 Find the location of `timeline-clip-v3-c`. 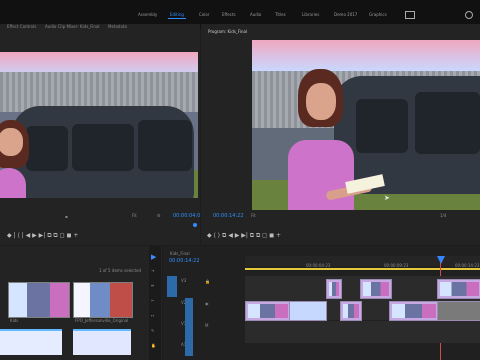

timeline-clip-v3-c is located at coordinates (458, 289).